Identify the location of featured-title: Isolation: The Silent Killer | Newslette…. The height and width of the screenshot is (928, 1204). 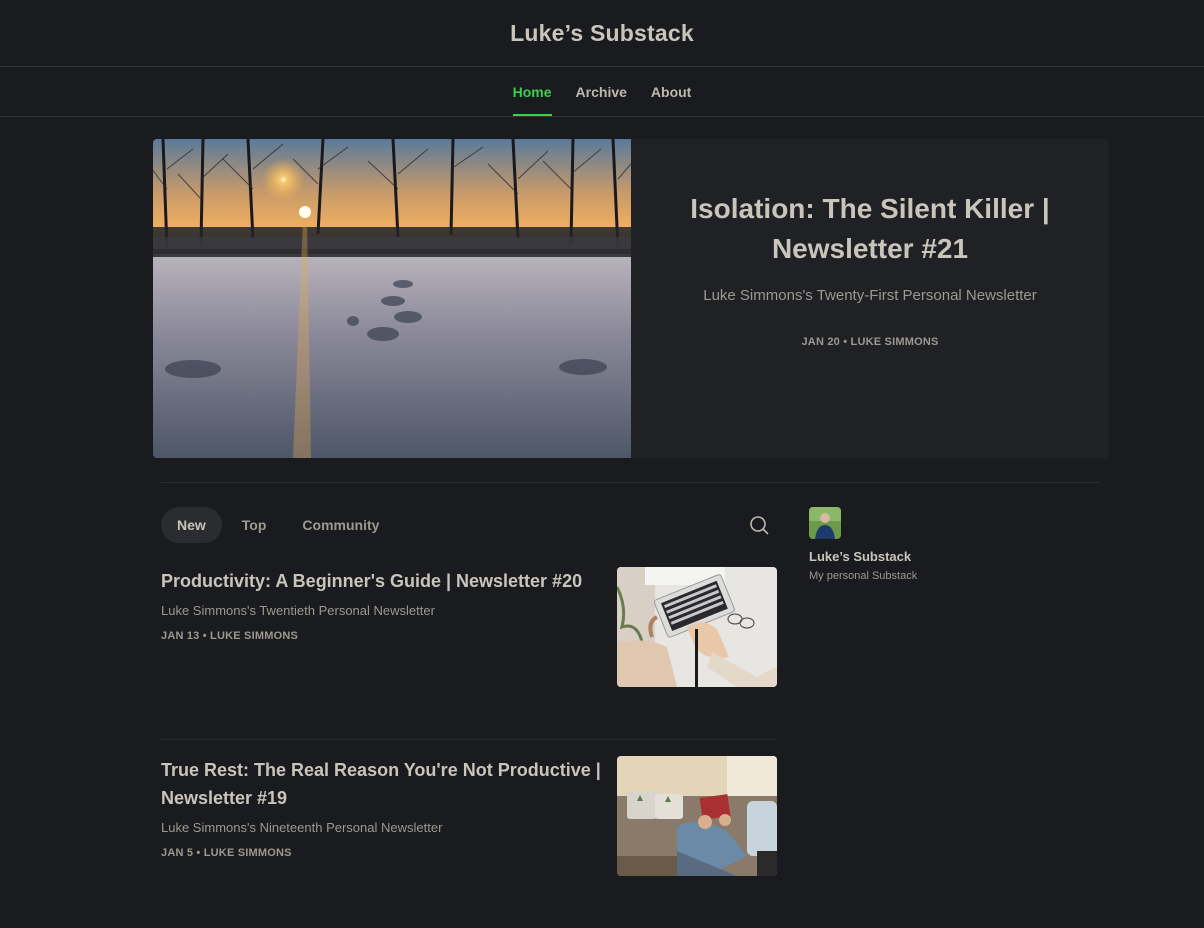
(870, 229).